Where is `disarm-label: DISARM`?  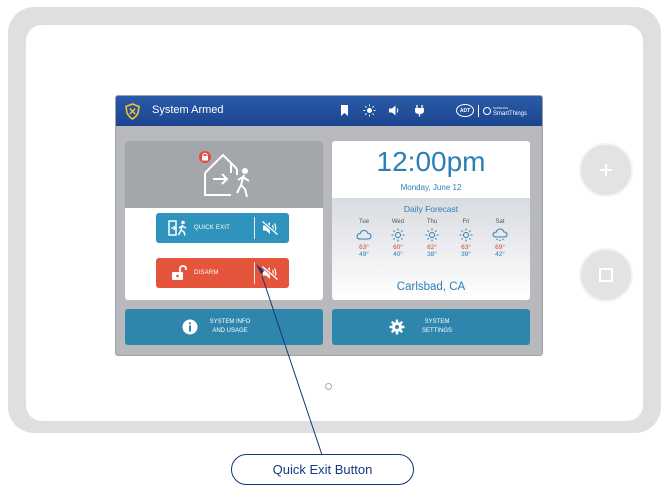
disarm-label: DISARM is located at coordinates (206, 273).